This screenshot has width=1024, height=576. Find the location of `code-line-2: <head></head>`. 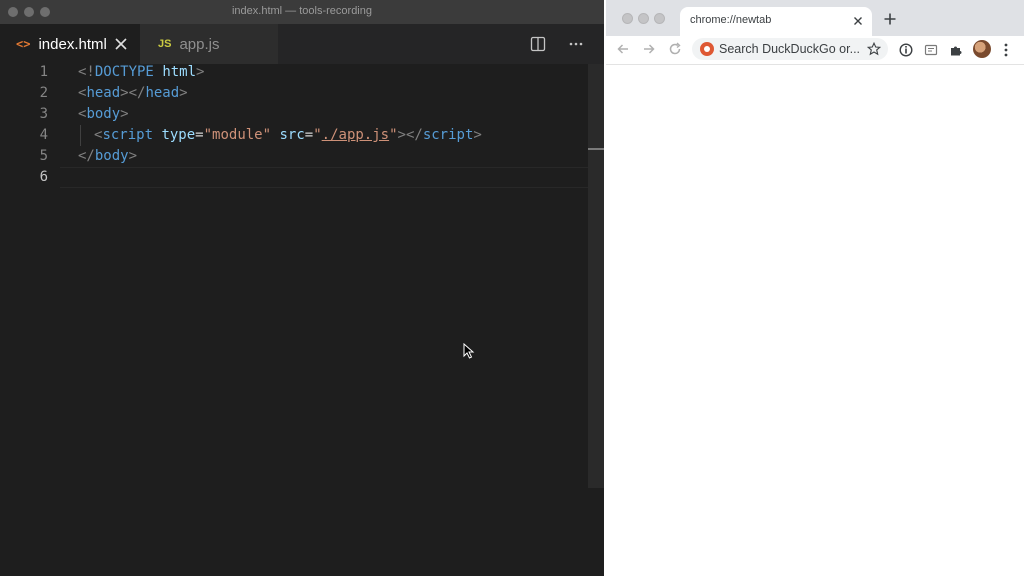

code-line-2: <head></head> is located at coordinates (133, 93).